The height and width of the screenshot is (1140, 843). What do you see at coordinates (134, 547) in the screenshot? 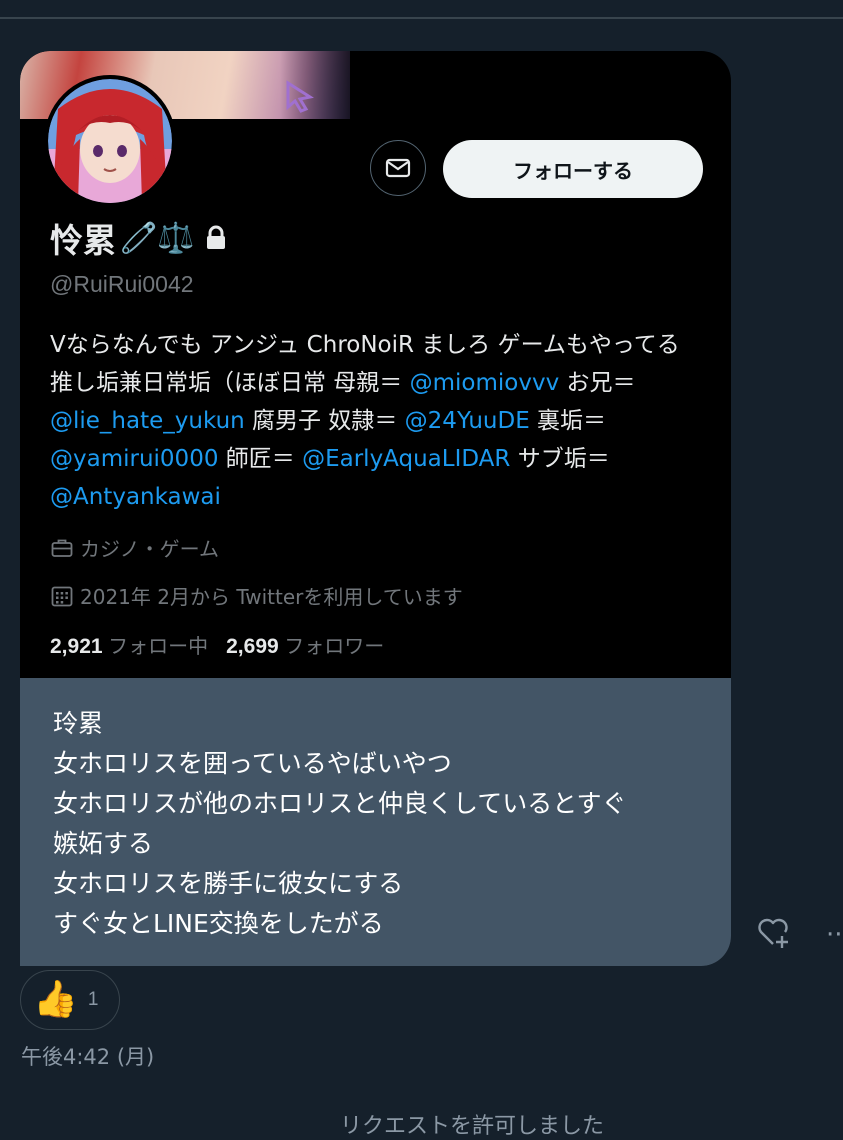
I see `profile-category: カジノ・ゲーム` at bounding box center [134, 547].